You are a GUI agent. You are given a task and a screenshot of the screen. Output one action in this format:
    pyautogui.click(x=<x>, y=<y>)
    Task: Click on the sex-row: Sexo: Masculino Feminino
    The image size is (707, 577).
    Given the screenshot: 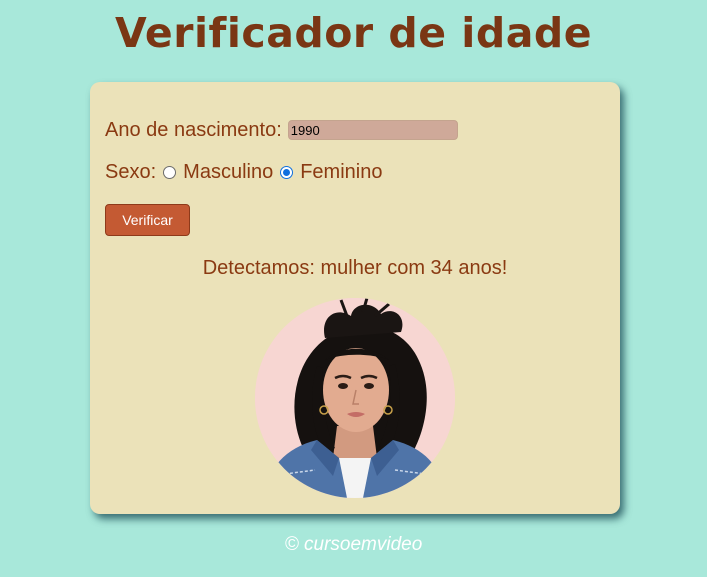 What is the action you would take?
    pyautogui.click(x=243, y=172)
    